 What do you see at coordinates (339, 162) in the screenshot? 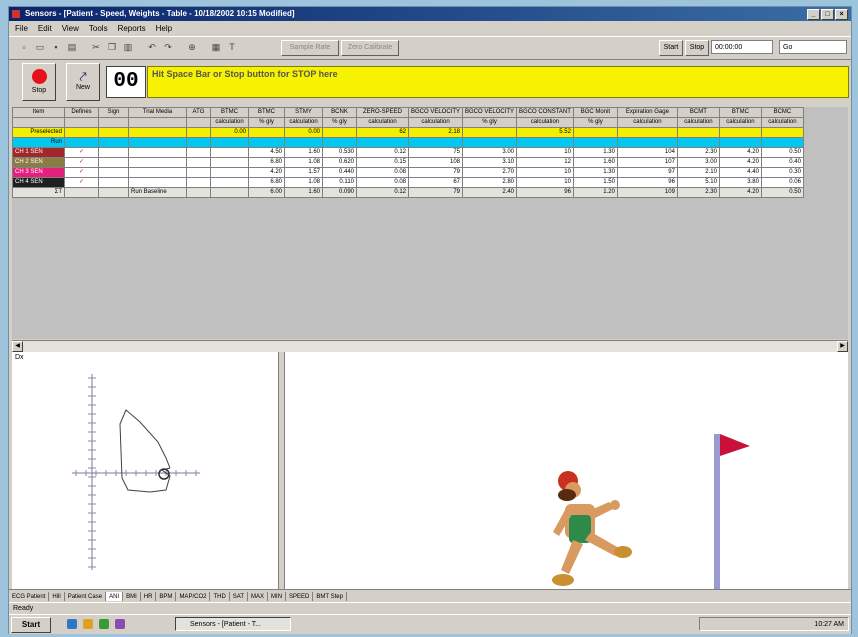
I see `grid-cell: 0.620` at bounding box center [339, 162].